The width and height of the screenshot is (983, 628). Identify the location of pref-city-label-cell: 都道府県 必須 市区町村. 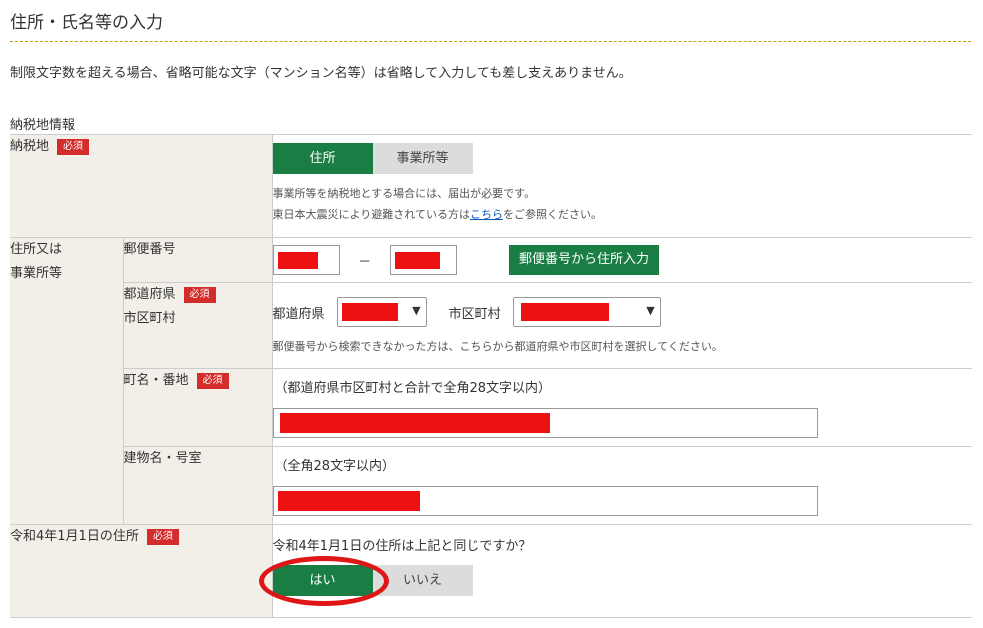
(197, 325).